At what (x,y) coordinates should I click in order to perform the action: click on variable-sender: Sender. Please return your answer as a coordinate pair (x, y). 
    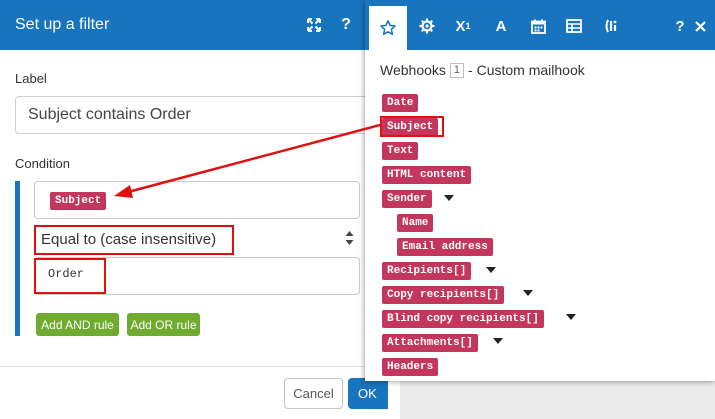
    Looking at the image, I should click on (407, 199).